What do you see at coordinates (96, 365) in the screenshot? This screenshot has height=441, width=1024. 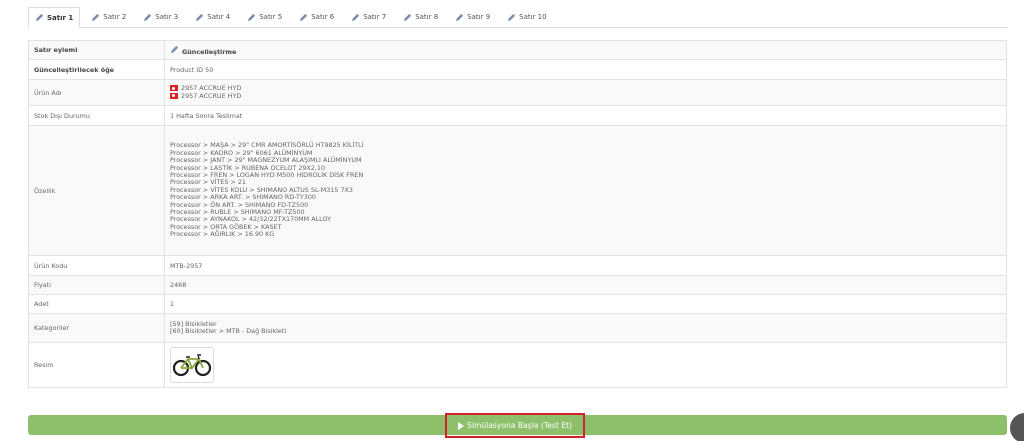 I see `row-label: Resim` at bounding box center [96, 365].